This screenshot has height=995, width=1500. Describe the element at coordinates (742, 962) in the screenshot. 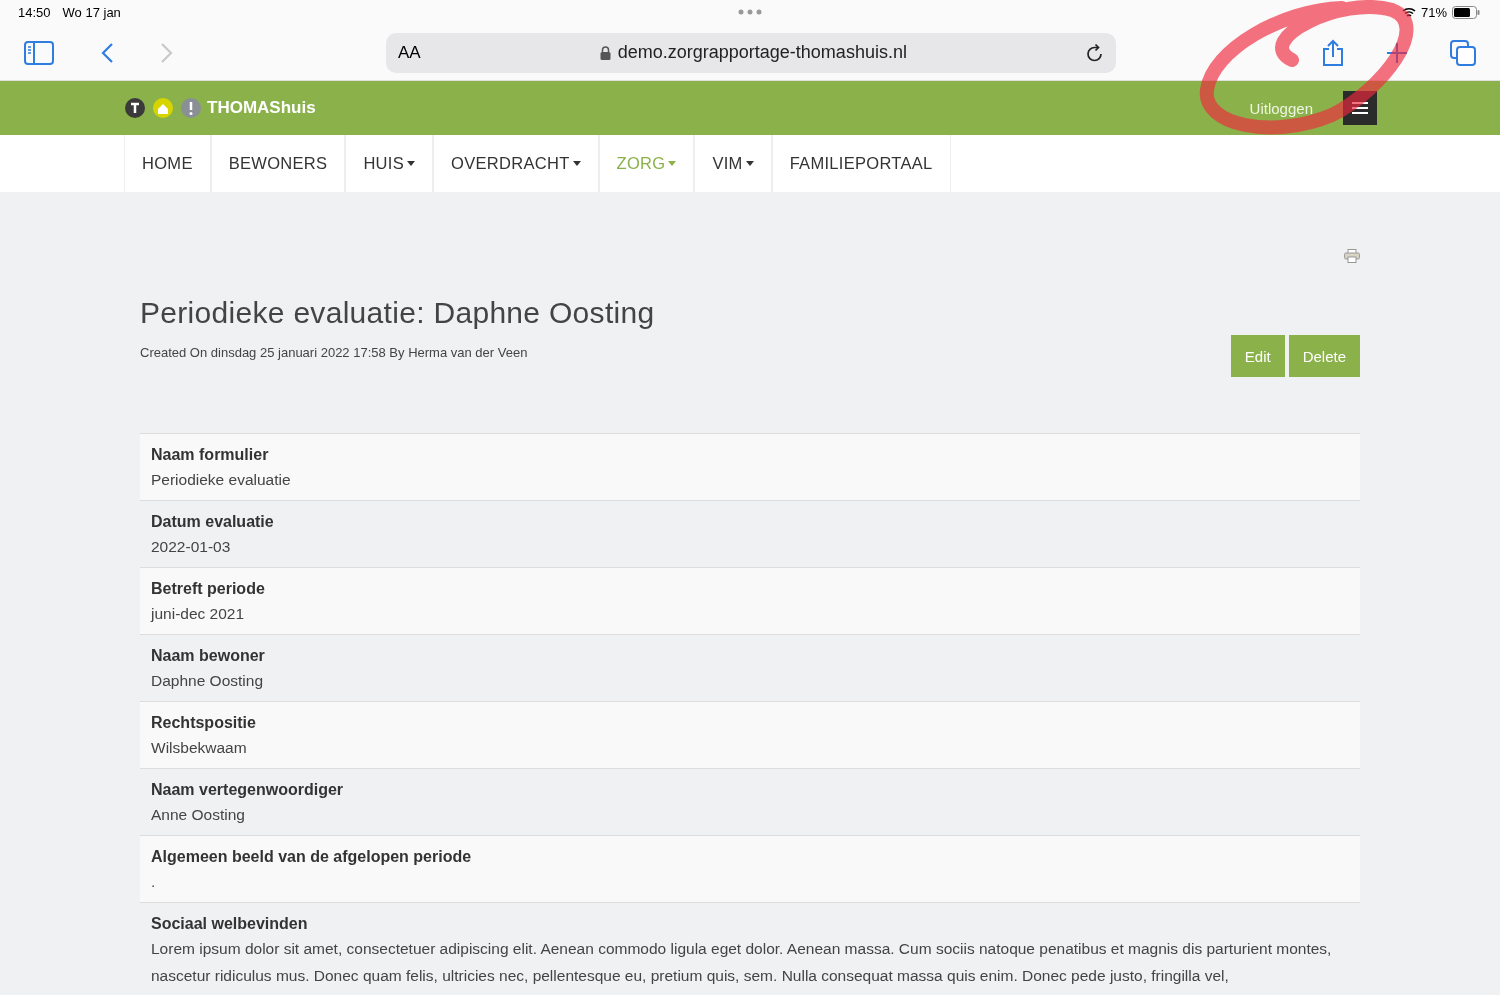

I see `field-value: Lorem ipsum dolor sit amet, consectetuer adipiscing elit. Aenean commodo ligula eget dolor. Aenean massa. Cum sociis natoque penatibus et magnis dis parturient montes, nascetur ridiculus mus. Donec quam felis, ultricies nec, pellentesque eu, pretium quis, sem. Nulla consequat massa quis enim. Donec pede justo, fringilla vel,` at that location.